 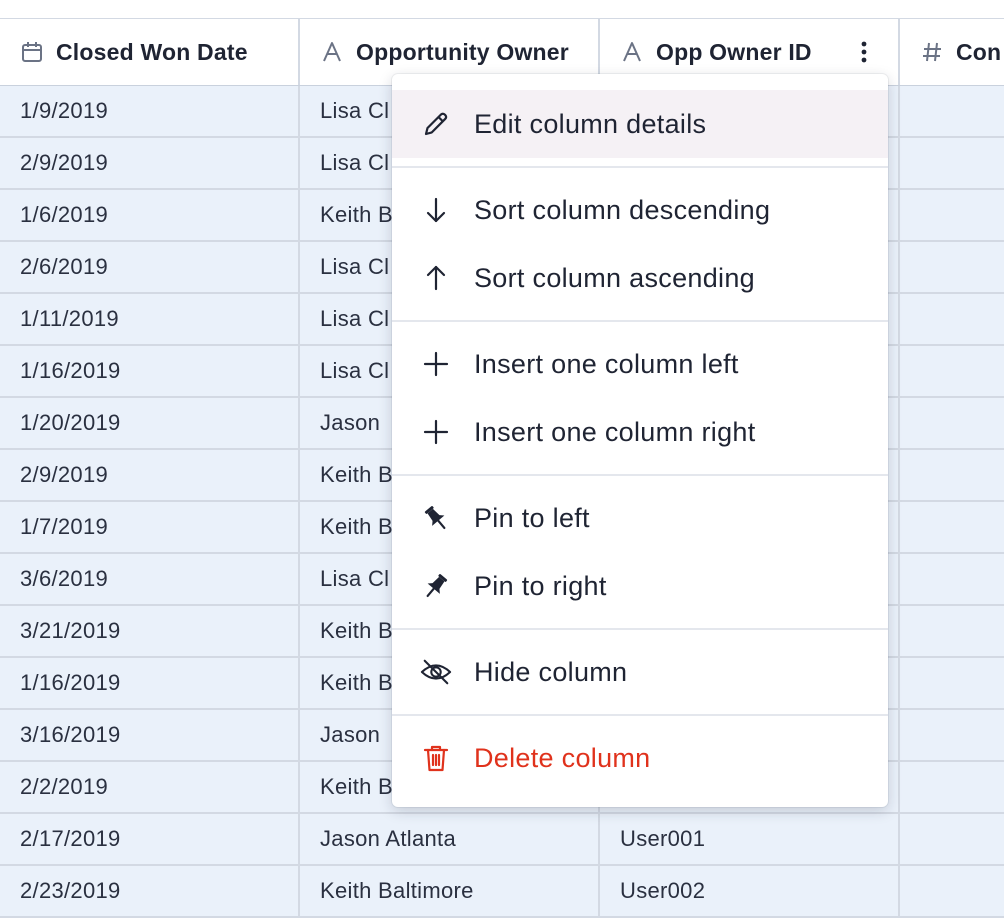 What do you see at coordinates (622, 209) in the screenshot?
I see `menu-item-label: Sort column descending` at bounding box center [622, 209].